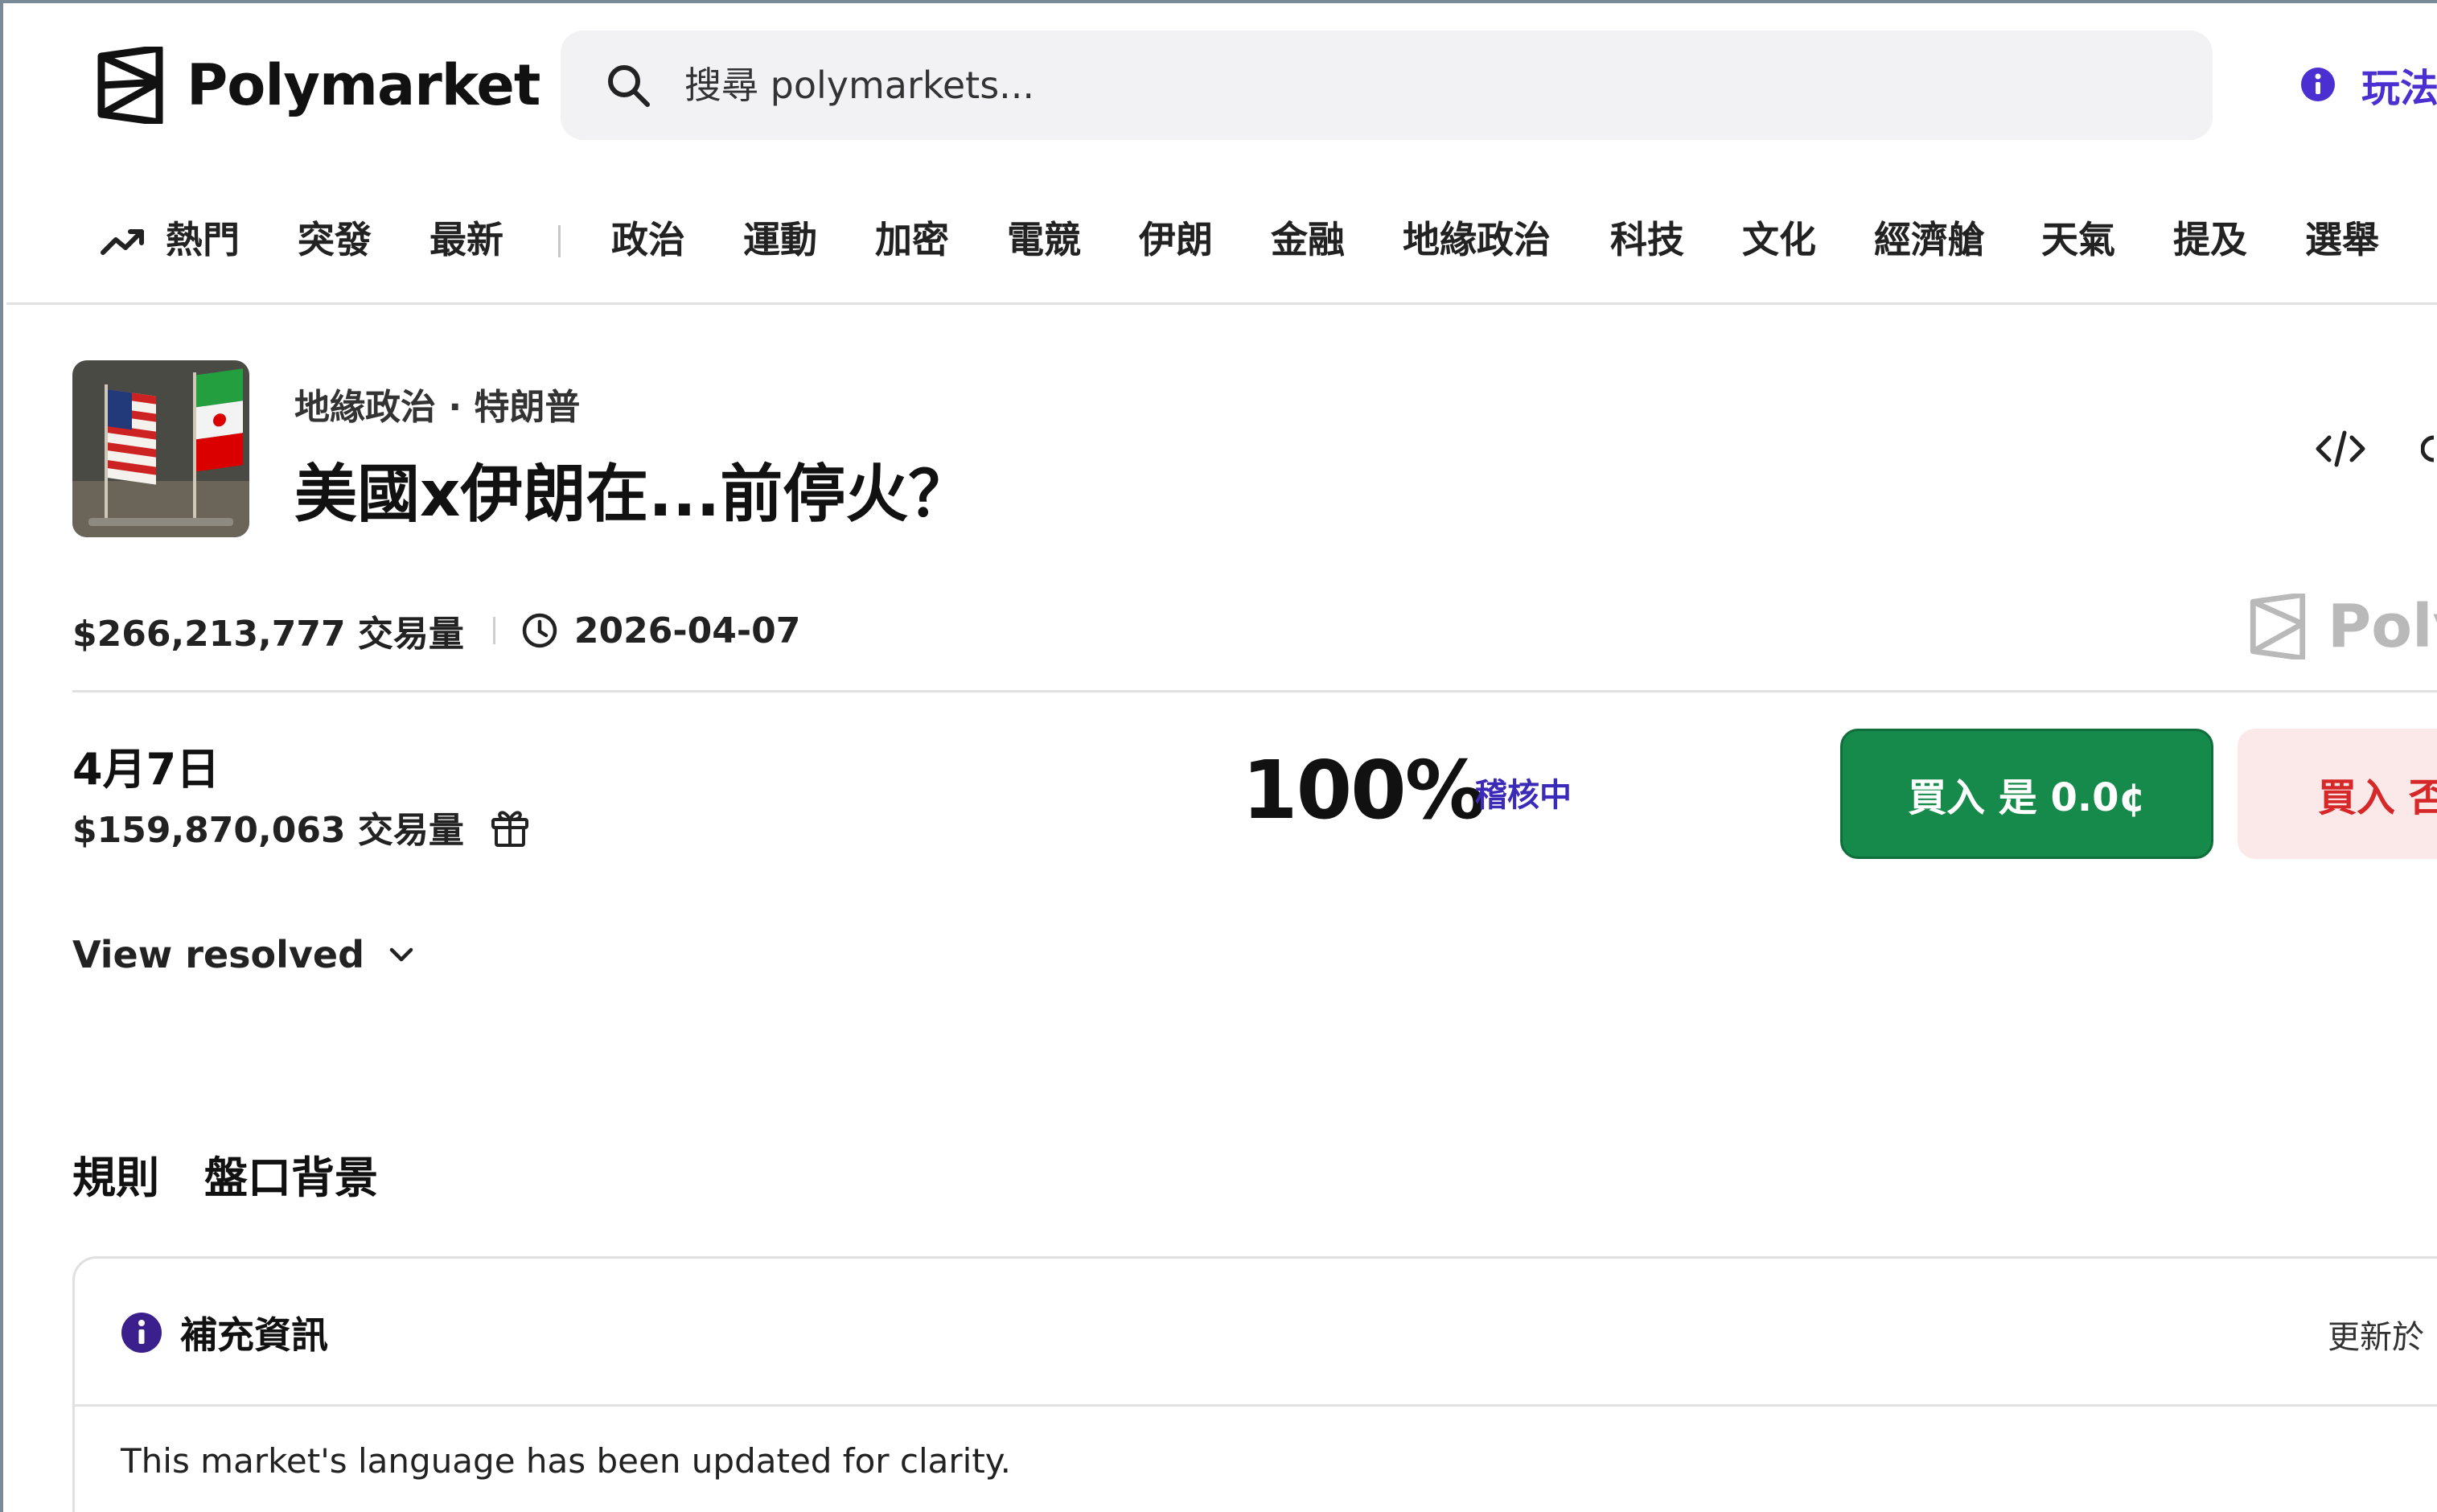 The height and width of the screenshot is (1512, 2437). I want to click on flags-image, so click(160, 449).